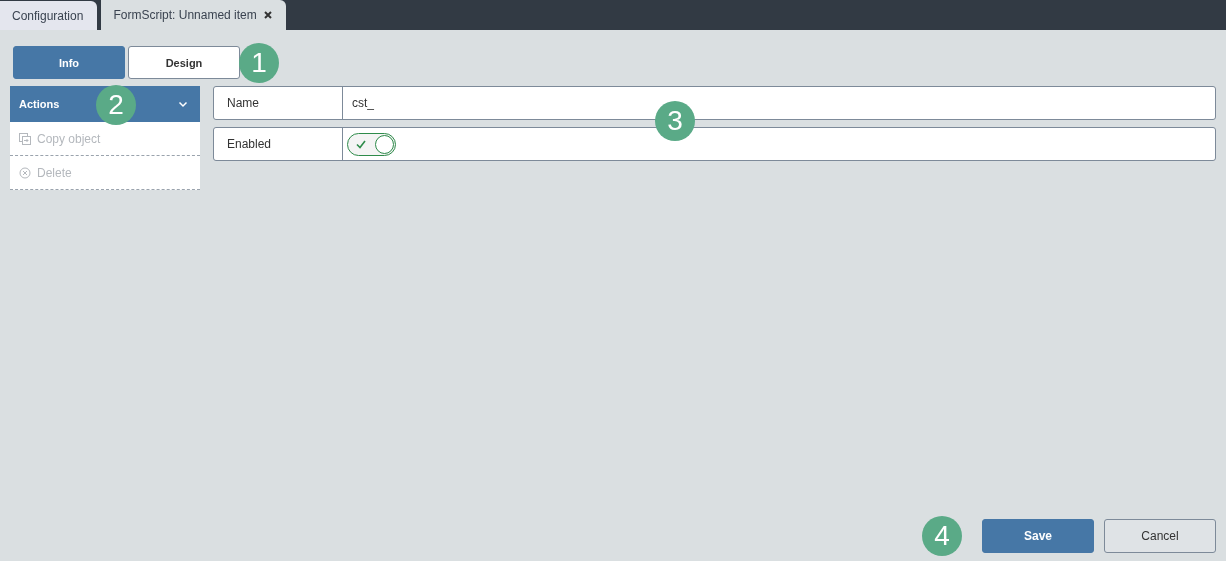 The width and height of the screenshot is (1226, 561). What do you see at coordinates (259, 63) in the screenshot?
I see `callout-overlay: 1` at bounding box center [259, 63].